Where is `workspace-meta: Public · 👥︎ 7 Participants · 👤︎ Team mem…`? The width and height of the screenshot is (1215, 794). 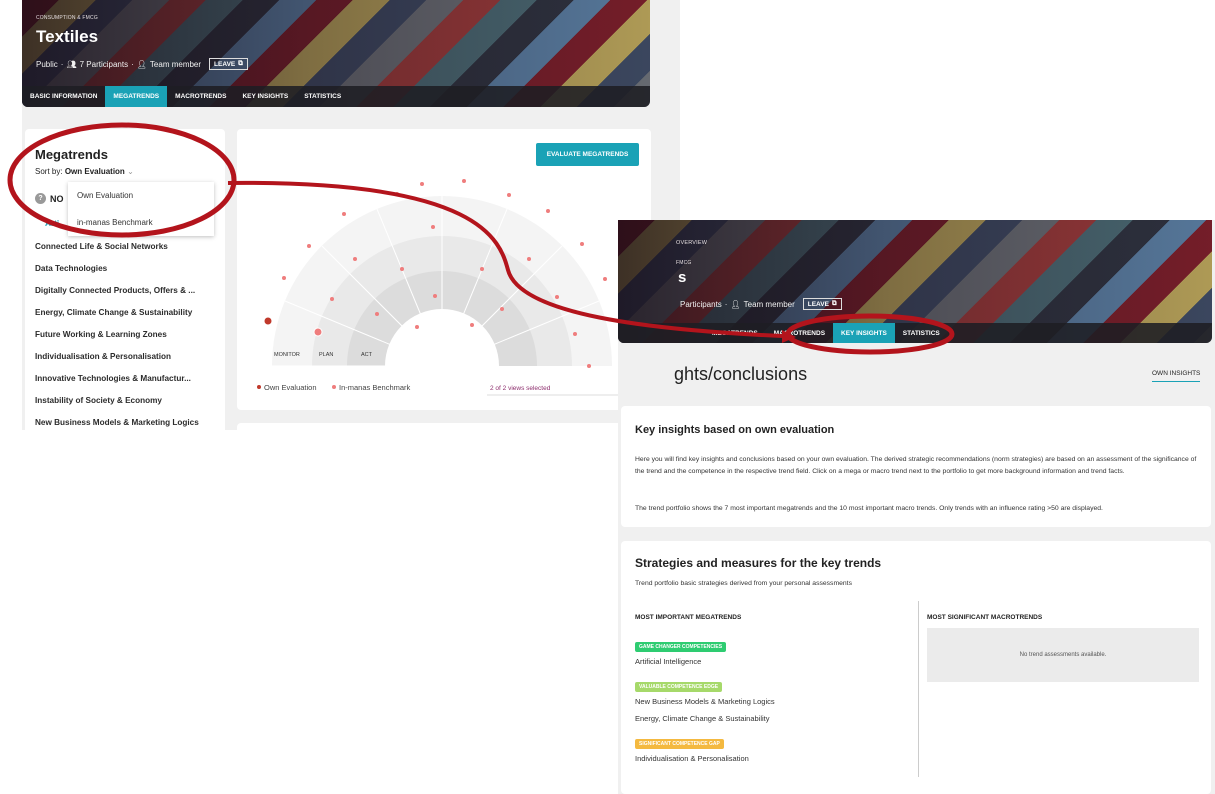 workspace-meta: Public · 👥︎ 7 Participants · 👤︎ Team mem… is located at coordinates (142, 64).